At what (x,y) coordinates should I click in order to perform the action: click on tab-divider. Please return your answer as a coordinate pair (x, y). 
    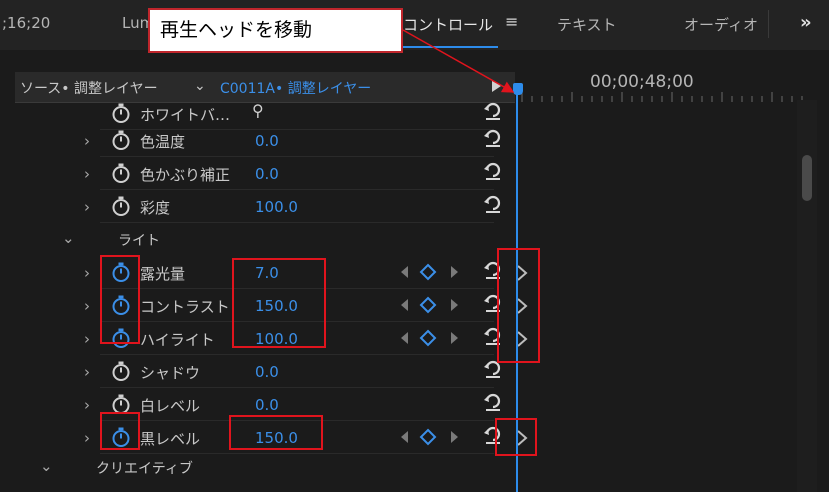
    Looking at the image, I should click on (768, 24).